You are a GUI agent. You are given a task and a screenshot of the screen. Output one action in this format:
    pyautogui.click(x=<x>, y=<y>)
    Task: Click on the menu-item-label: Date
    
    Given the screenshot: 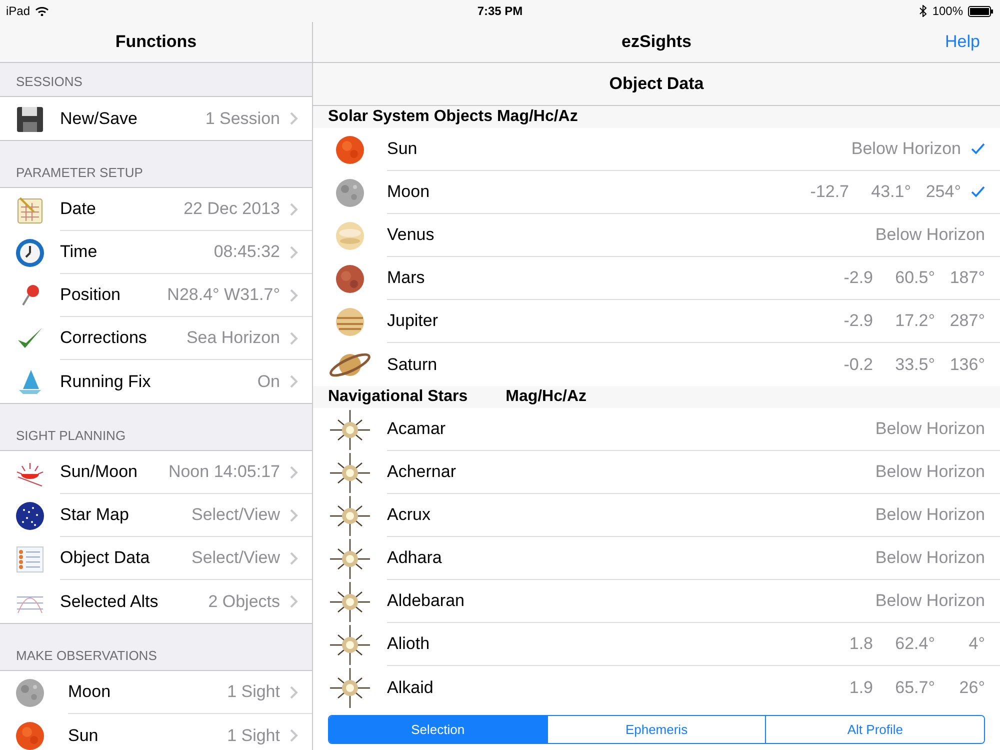 What is the action you would take?
    pyautogui.click(x=122, y=209)
    